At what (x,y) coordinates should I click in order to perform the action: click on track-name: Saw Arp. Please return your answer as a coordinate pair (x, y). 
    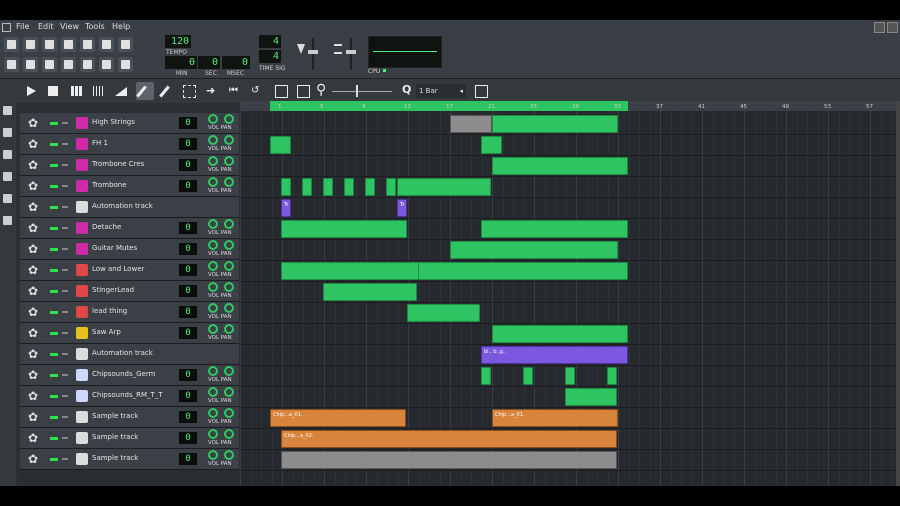
    Looking at the image, I should click on (106, 332).